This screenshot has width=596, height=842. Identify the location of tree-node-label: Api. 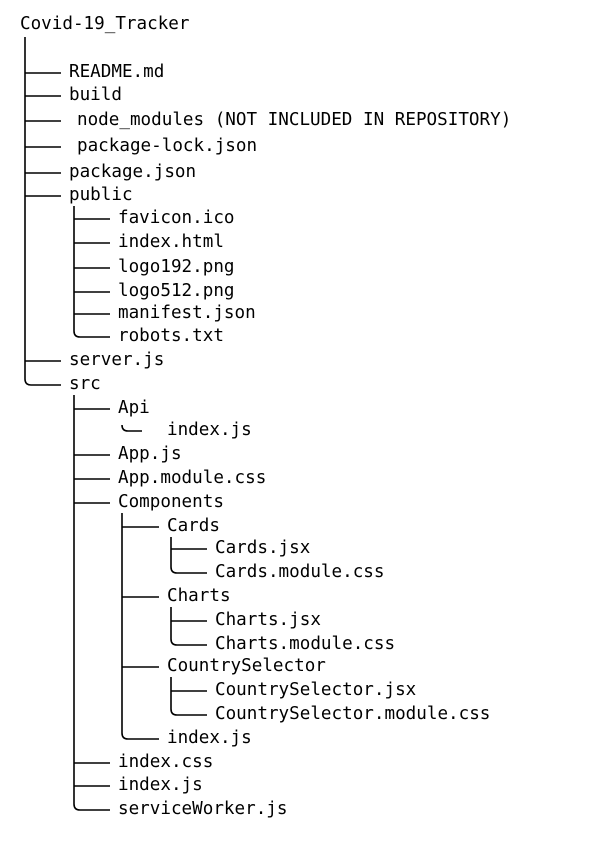
(134, 408).